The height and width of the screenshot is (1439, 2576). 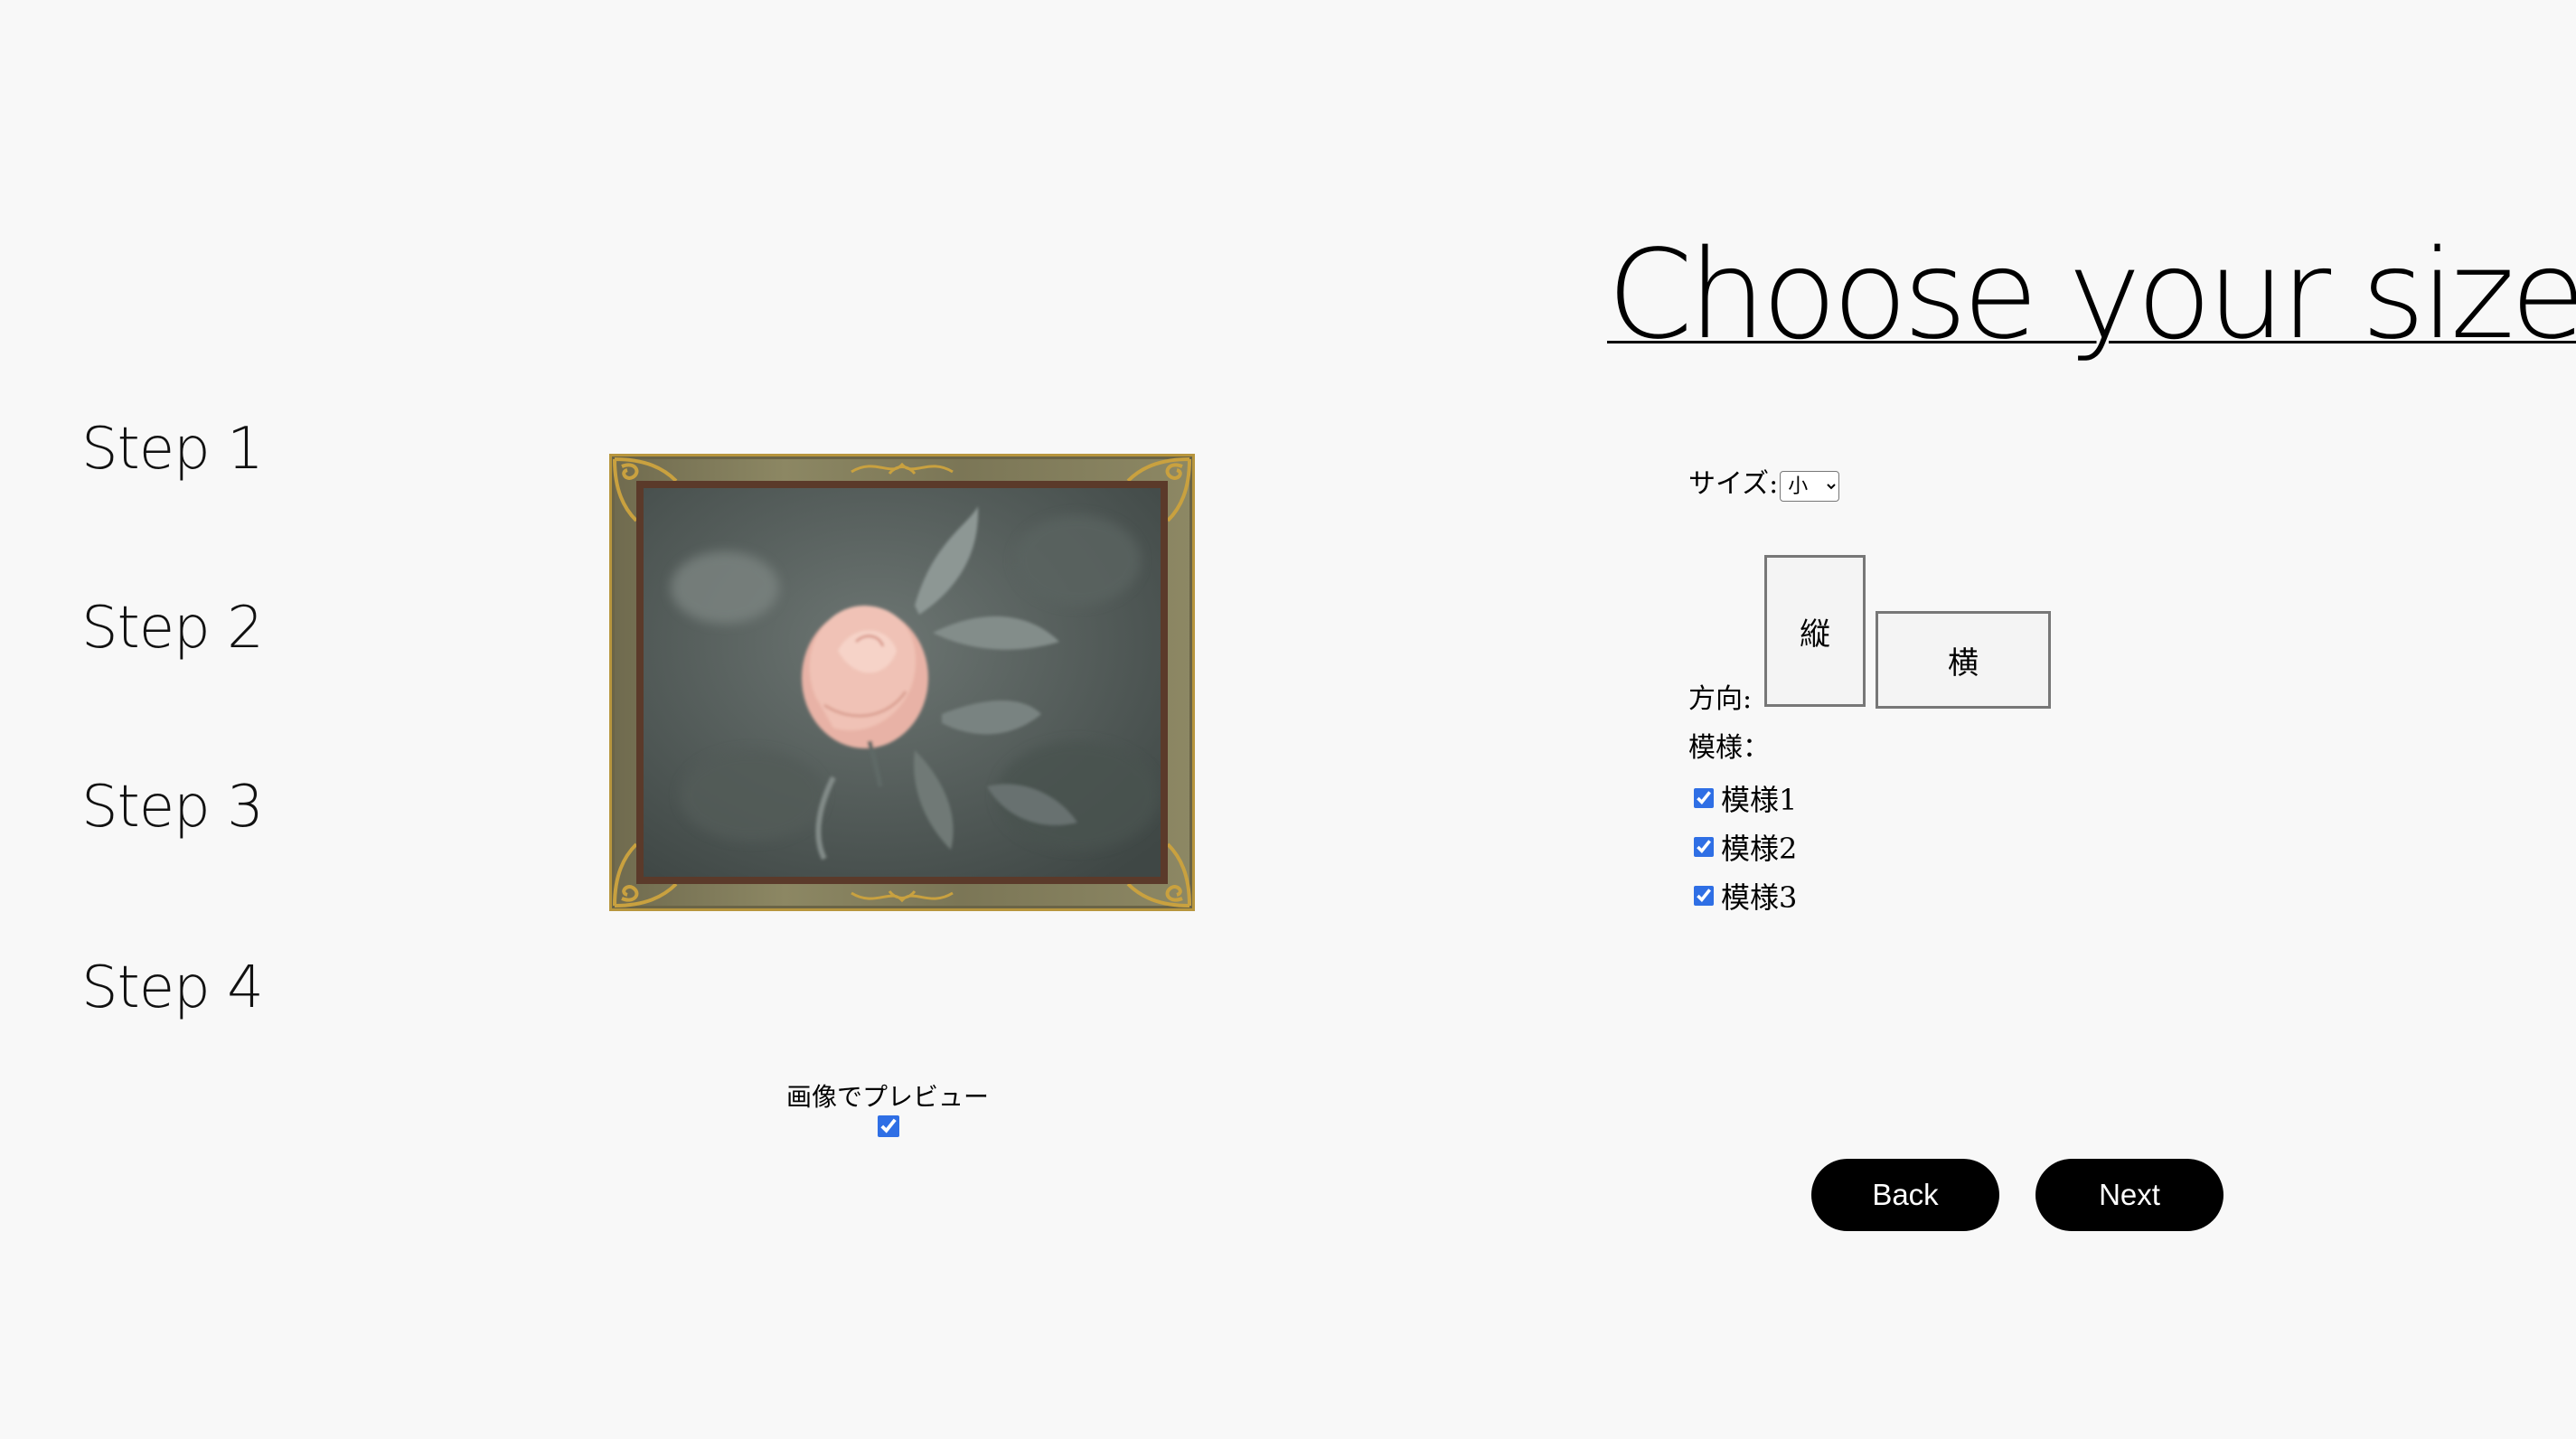 I want to click on size-label: サイズ:, so click(x=1733, y=484).